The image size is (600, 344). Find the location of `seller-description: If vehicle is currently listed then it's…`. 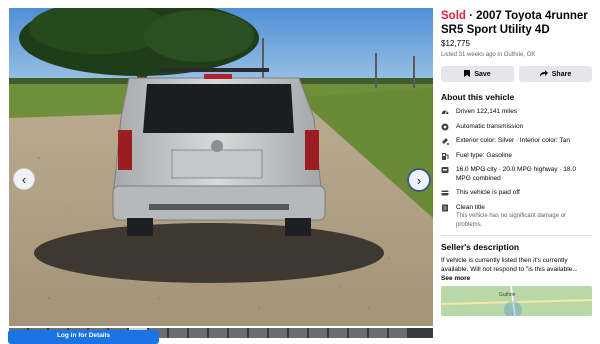

seller-description: If vehicle is currently listed then it's… is located at coordinates (509, 265).